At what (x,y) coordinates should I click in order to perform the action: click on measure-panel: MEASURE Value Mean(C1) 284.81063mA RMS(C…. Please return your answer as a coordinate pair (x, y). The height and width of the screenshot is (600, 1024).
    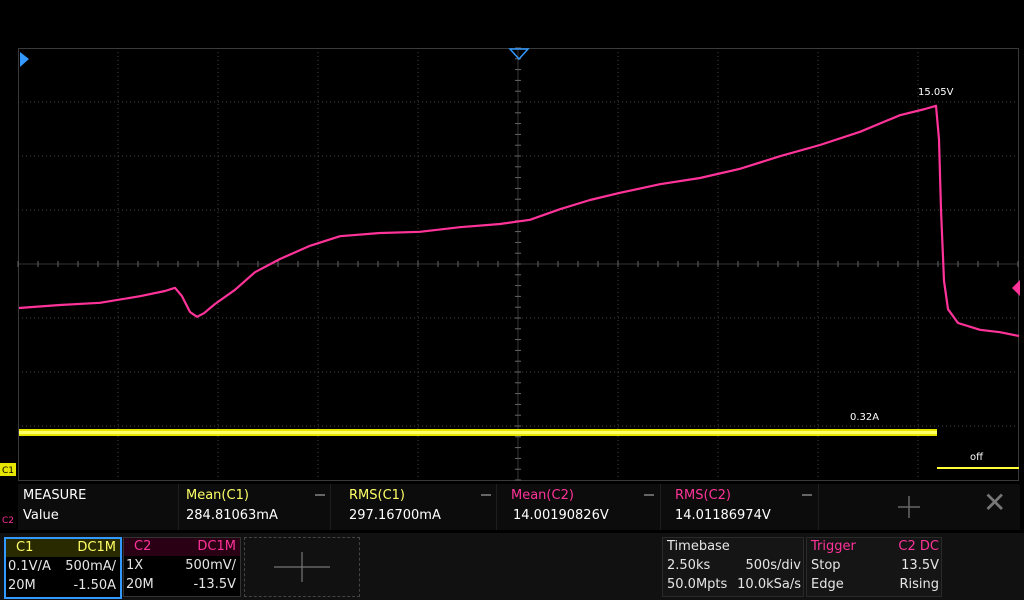
    Looking at the image, I should click on (519, 507).